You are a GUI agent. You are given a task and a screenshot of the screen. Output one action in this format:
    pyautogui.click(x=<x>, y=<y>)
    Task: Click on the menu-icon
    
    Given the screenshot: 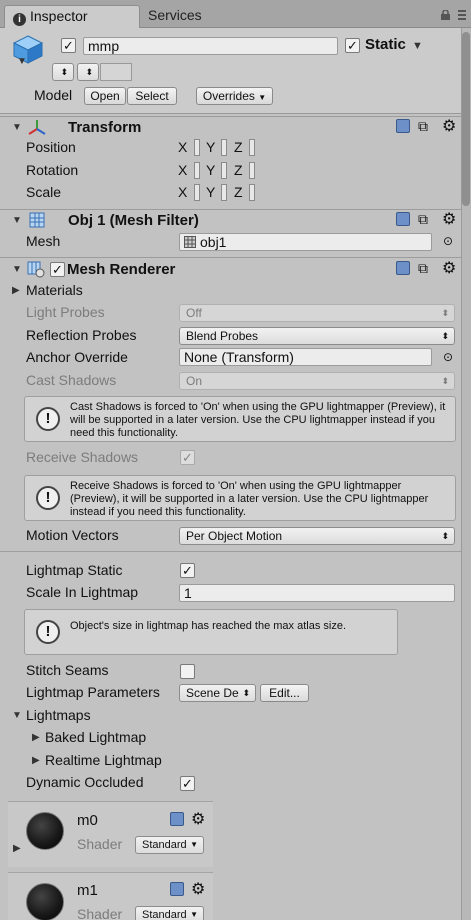 What is the action you would take?
    pyautogui.click(x=462, y=15)
    